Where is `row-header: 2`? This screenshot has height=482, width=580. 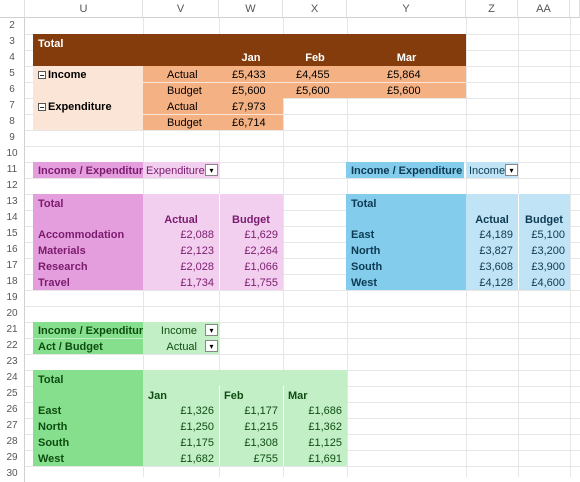 row-header: 2 is located at coordinates (12, 26).